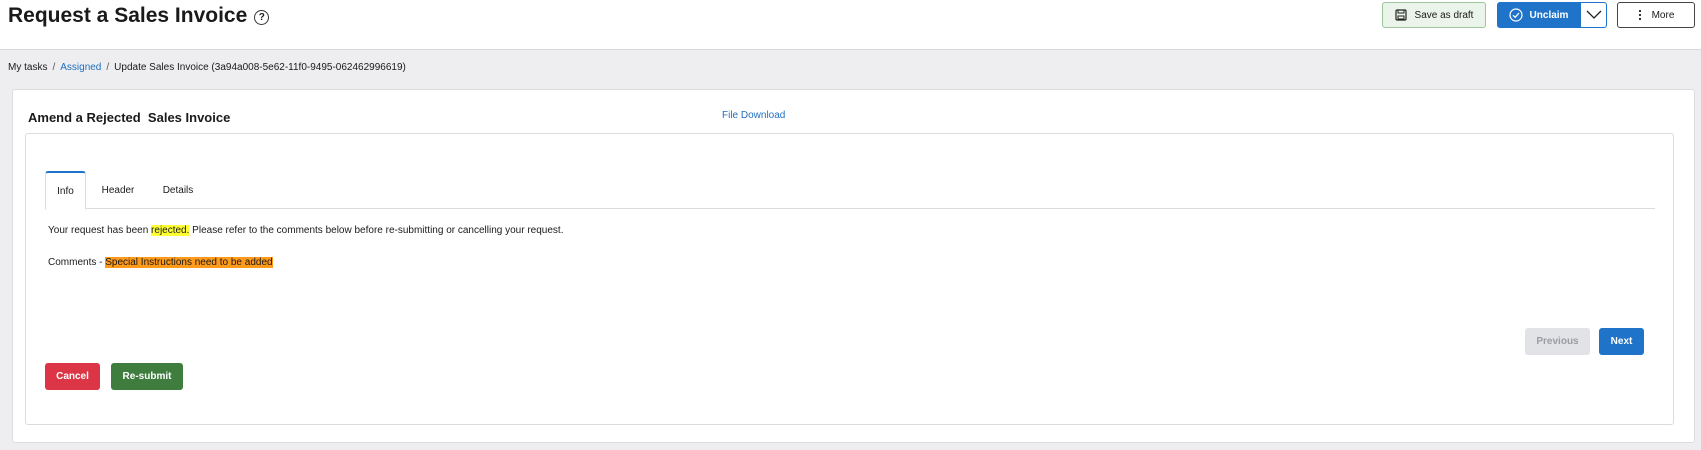 The width and height of the screenshot is (1701, 450). What do you see at coordinates (77, 262) in the screenshot?
I see `comments-label: Comments -` at bounding box center [77, 262].